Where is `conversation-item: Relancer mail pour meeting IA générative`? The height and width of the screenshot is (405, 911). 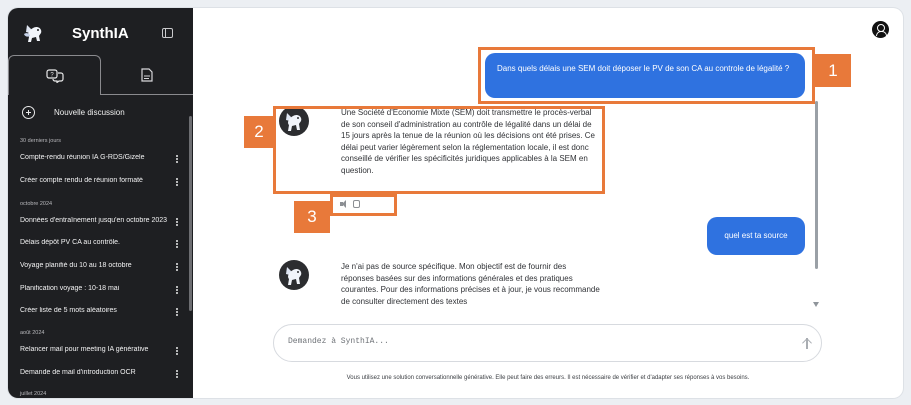 conversation-item: Relancer mail pour meeting IA générative is located at coordinates (101, 349).